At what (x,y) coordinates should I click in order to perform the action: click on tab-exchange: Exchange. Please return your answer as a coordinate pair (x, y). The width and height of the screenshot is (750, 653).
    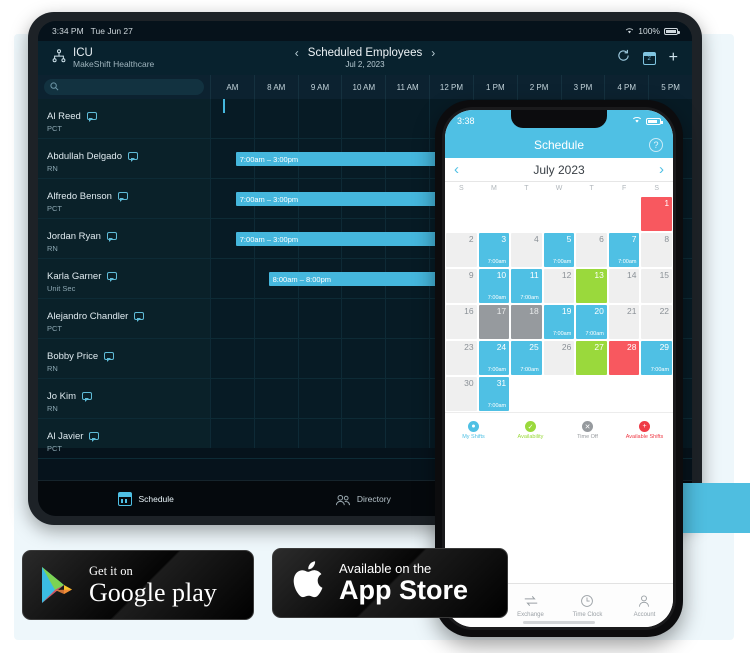
    Looking at the image, I should click on (530, 606).